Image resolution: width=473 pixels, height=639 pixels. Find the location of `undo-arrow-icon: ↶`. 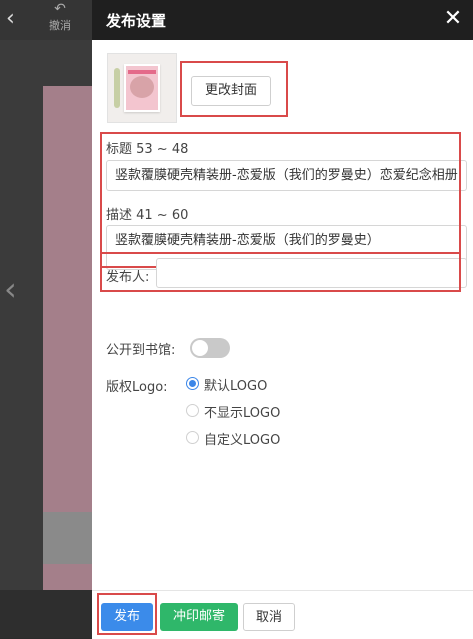

undo-arrow-icon: ↶ is located at coordinates (60, 9).